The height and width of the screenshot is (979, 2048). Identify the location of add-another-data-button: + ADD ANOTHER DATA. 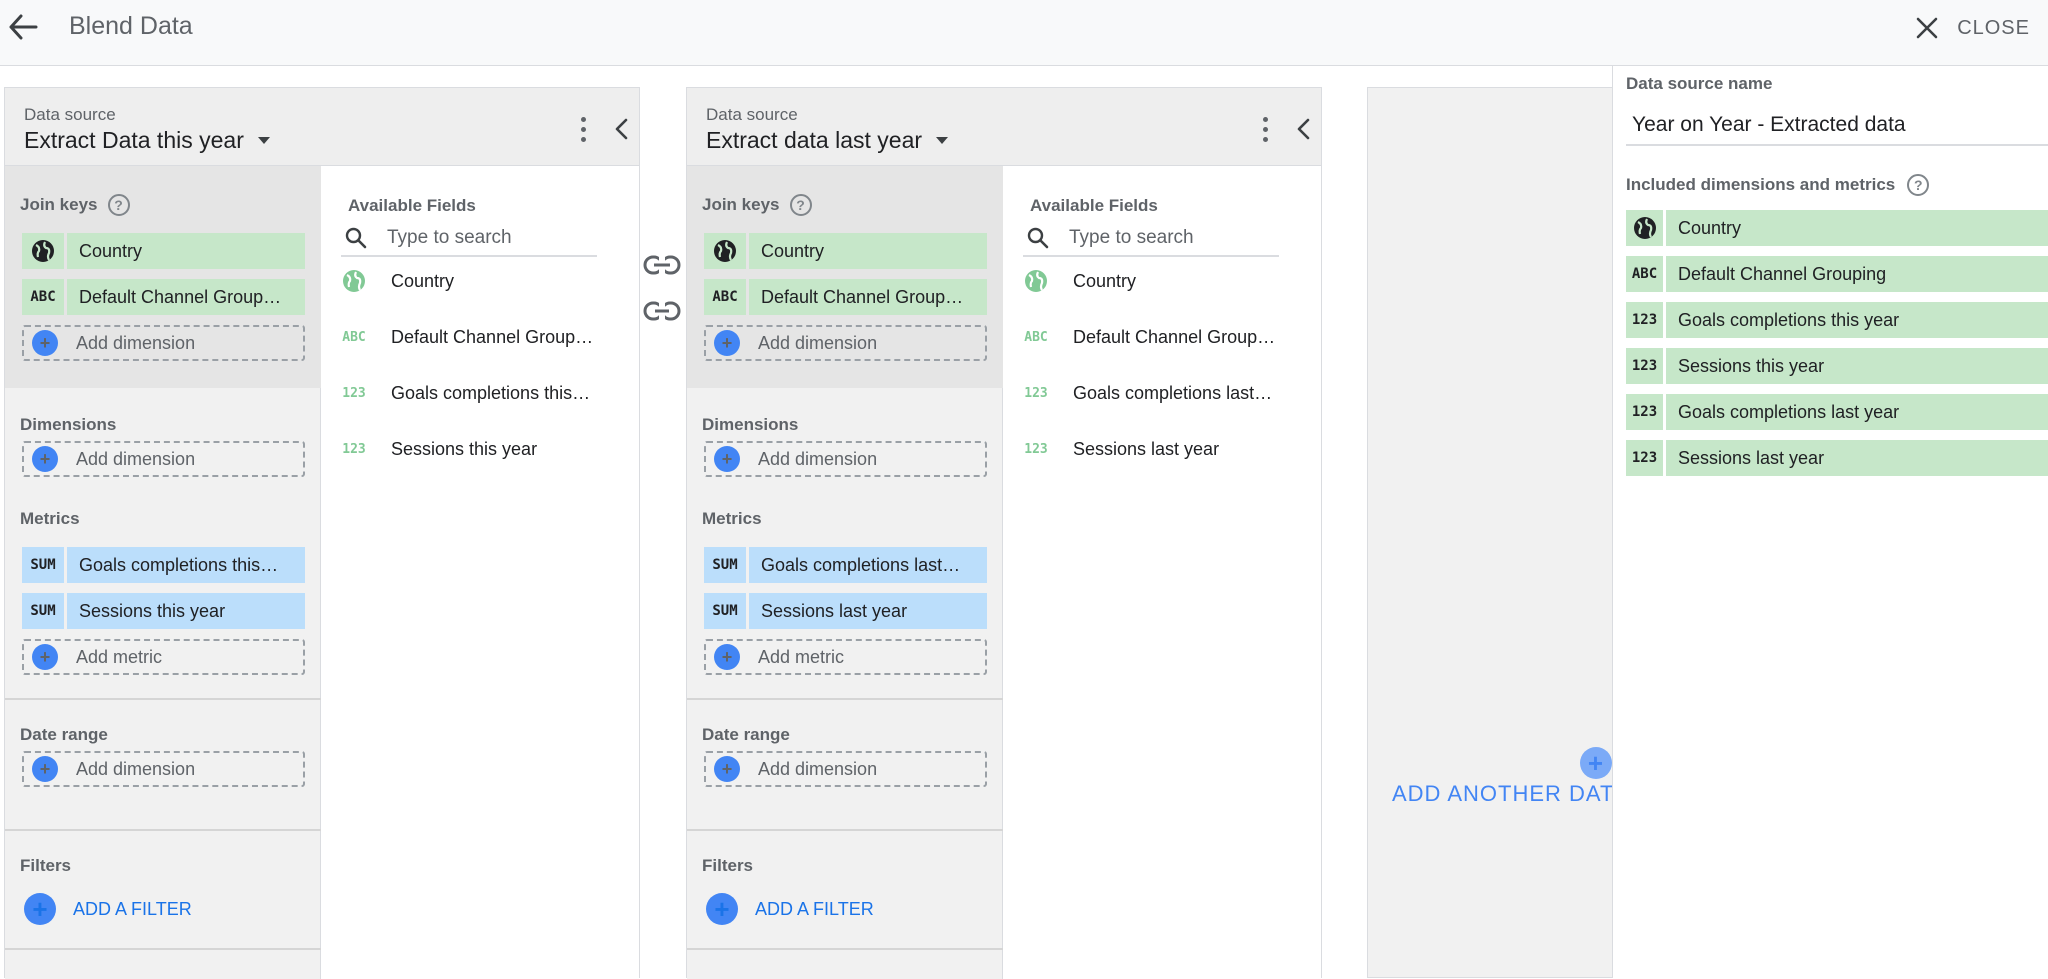
(1504, 776).